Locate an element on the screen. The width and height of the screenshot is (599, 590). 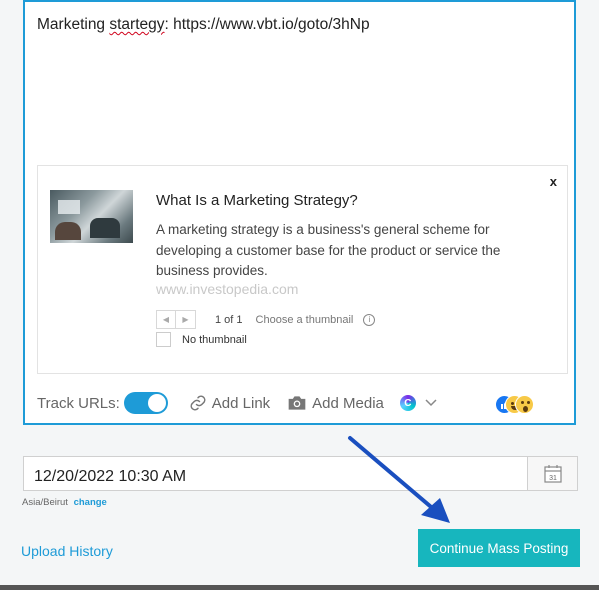
calendar-button: 31 is located at coordinates (552, 473).